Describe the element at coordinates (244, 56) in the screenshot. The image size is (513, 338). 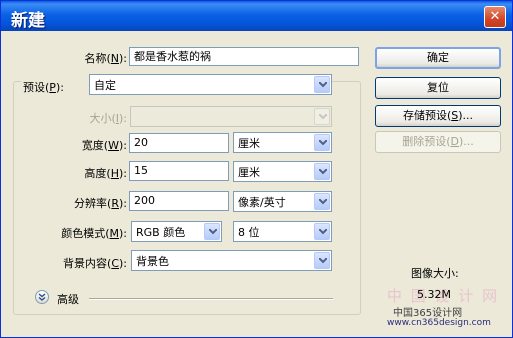
I see `name-input: 都是香水惹的祸` at that location.